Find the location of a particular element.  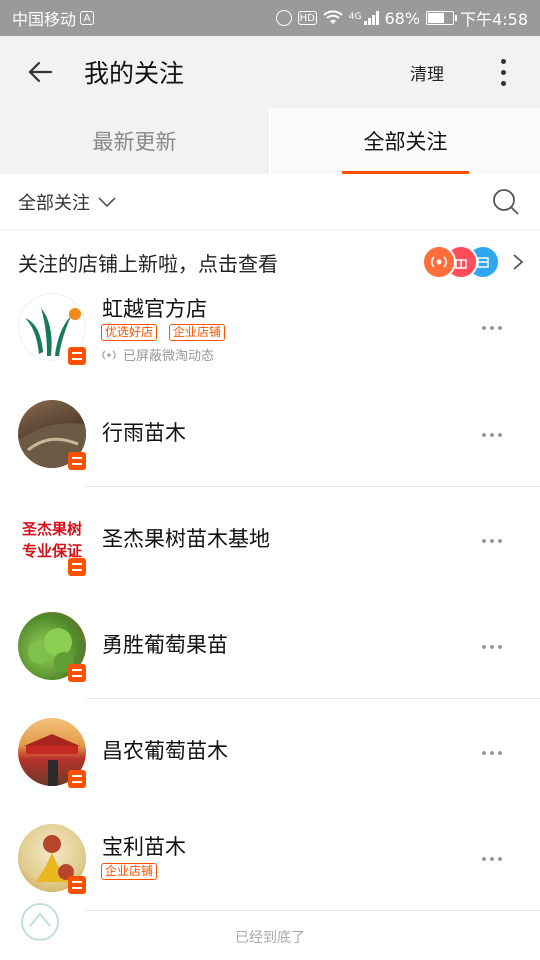

muted-notice: 已屏蔽微淘动态 is located at coordinates (157, 354).